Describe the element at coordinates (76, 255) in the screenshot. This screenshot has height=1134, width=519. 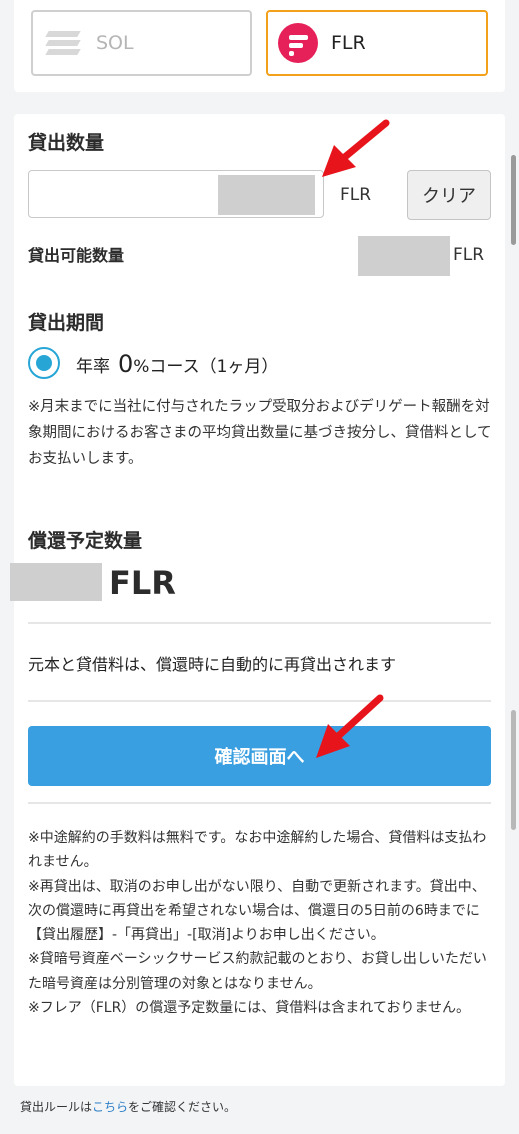
I see `available-amount-label: 貸出可能数量` at that location.